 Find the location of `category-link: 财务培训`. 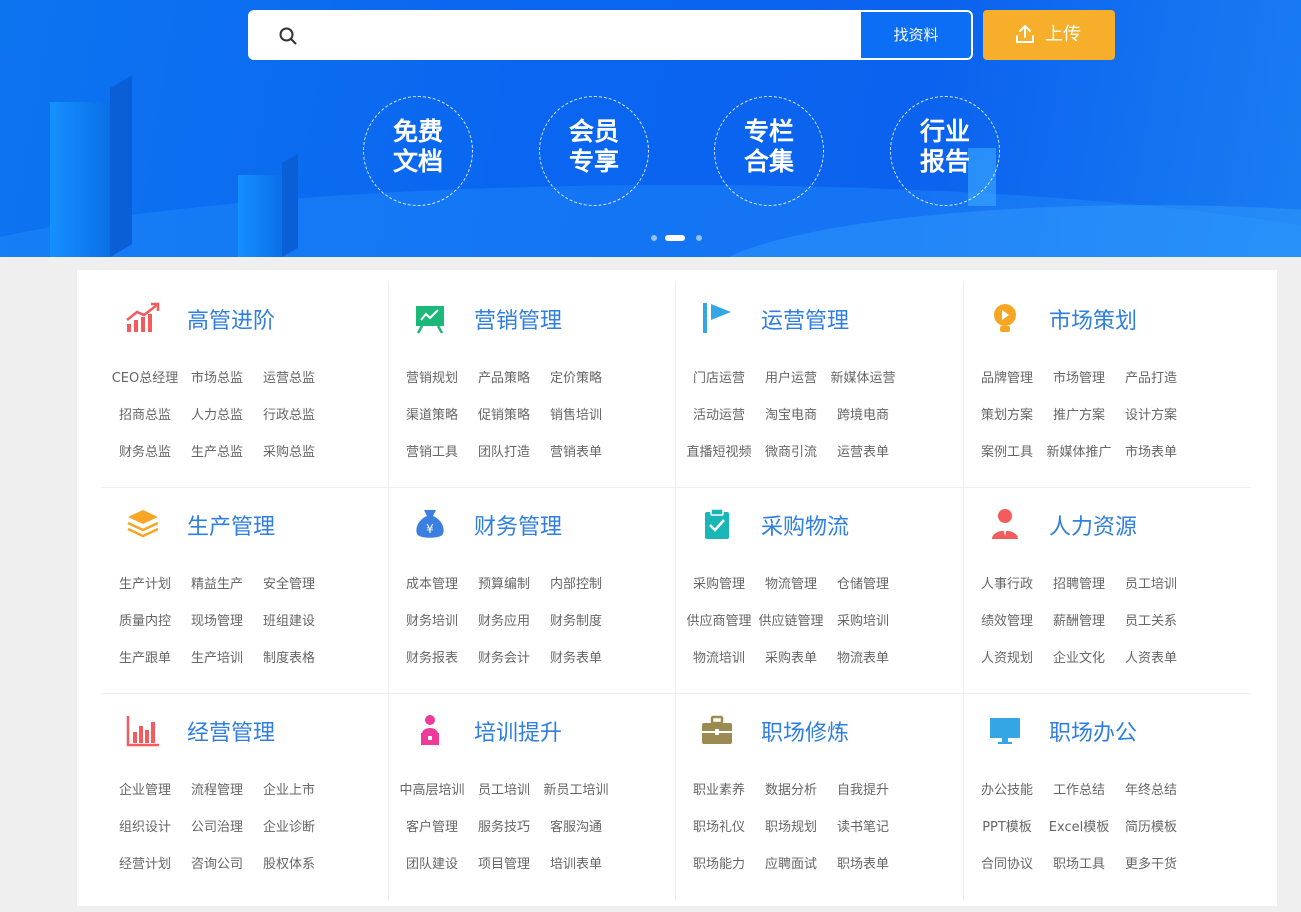

category-link: 财务培训 is located at coordinates (432, 619).